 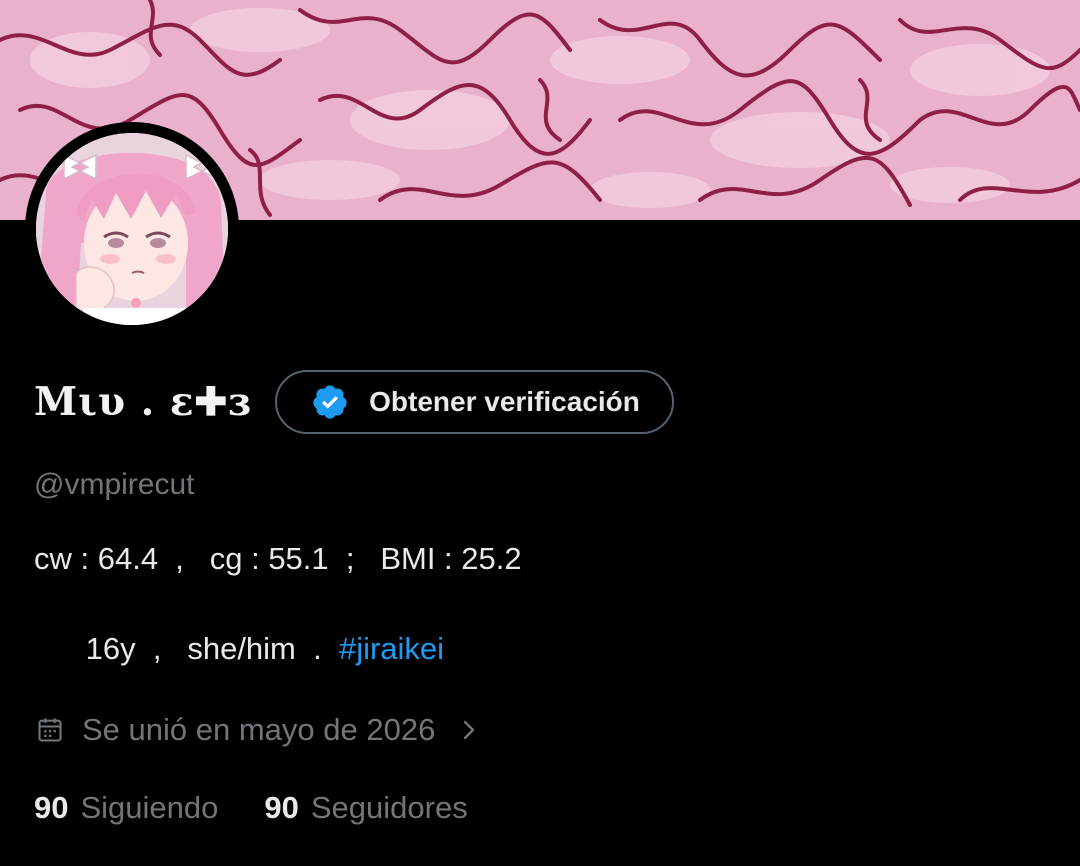 I want to click on following-count: 90, so click(x=51, y=807).